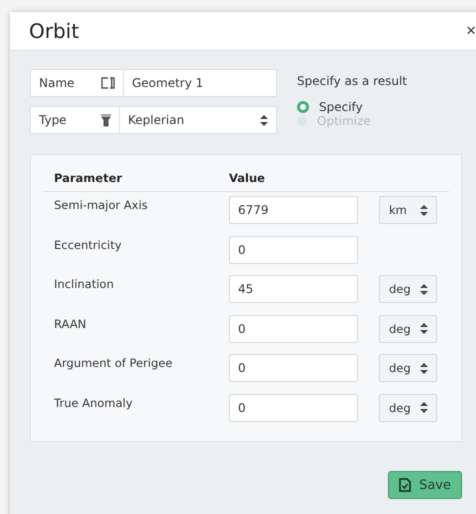 Image resolution: width=476 pixels, height=514 pixels. I want to click on parameter-name: Eccentricity, so click(88, 244).